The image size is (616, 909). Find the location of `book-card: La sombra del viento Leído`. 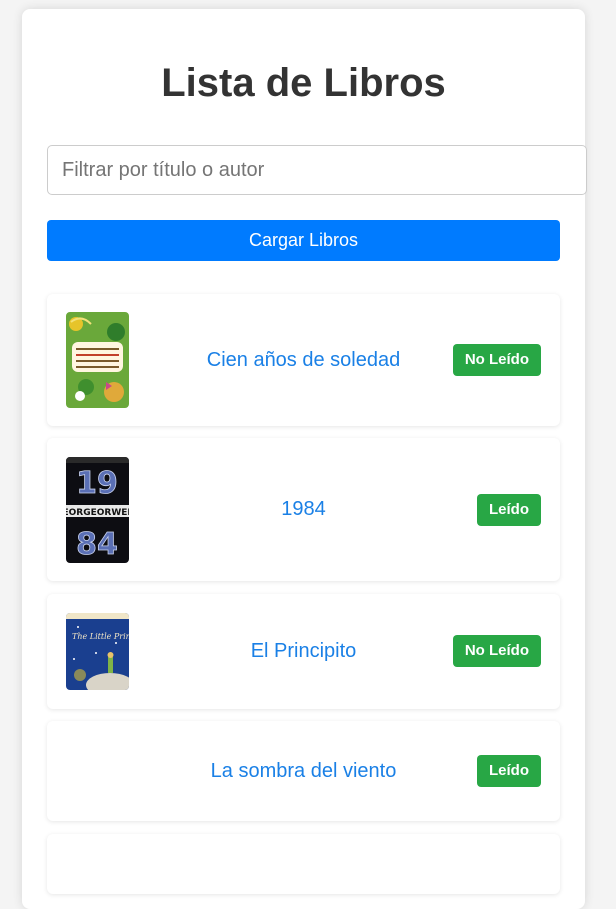

book-card: La sombra del viento Leído is located at coordinates (303, 771).